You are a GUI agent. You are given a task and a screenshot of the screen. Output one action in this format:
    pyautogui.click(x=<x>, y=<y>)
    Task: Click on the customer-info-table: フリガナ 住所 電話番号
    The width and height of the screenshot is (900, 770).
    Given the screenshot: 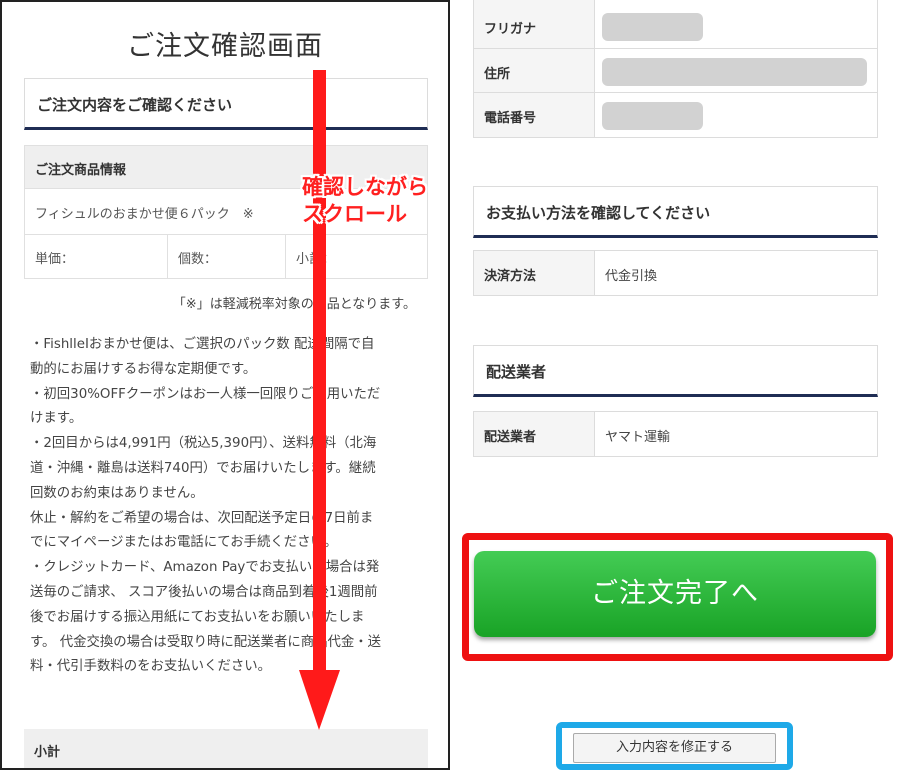 What is the action you would take?
    pyautogui.click(x=675, y=69)
    